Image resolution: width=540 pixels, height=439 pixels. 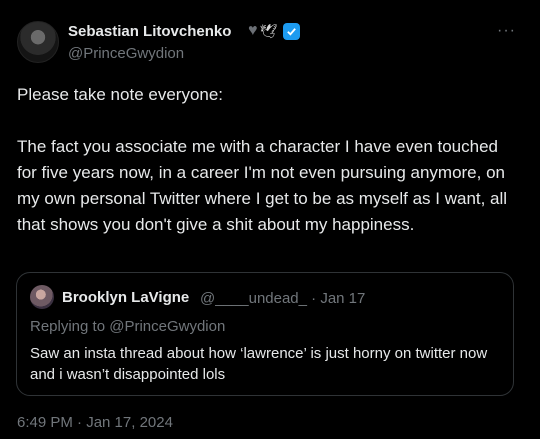 What do you see at coordinates (120, 94) in the screenshot?
I see `tweet-paragraph-1: Please take note everyone:` at bounding box center [120, 94].